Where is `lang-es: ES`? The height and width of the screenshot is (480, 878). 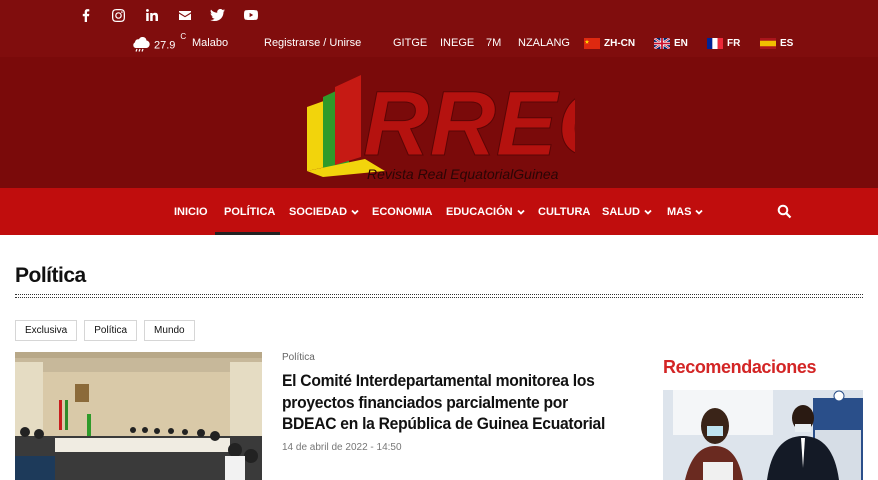 lang-es: ES is located at coordinates (776, 43).